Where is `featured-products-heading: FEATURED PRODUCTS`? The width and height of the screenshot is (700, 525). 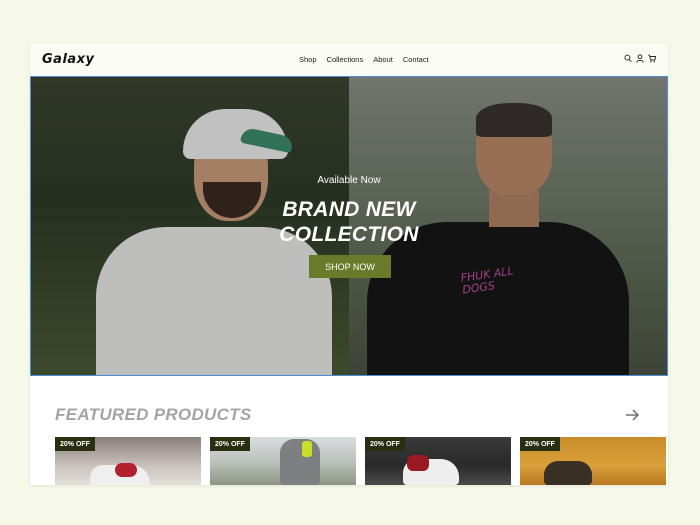
featured-products-heading: FEATURED PRODUCTS is located at coordinates (153, 414).